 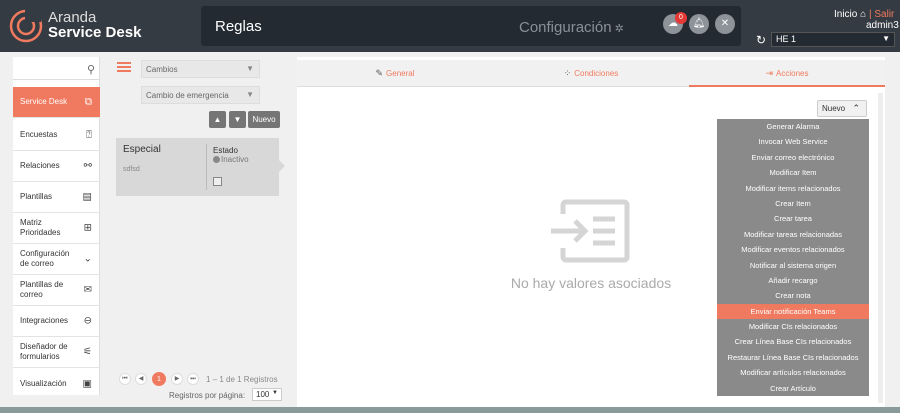 I want to click on footer-bar, so click(x=450, y=410).